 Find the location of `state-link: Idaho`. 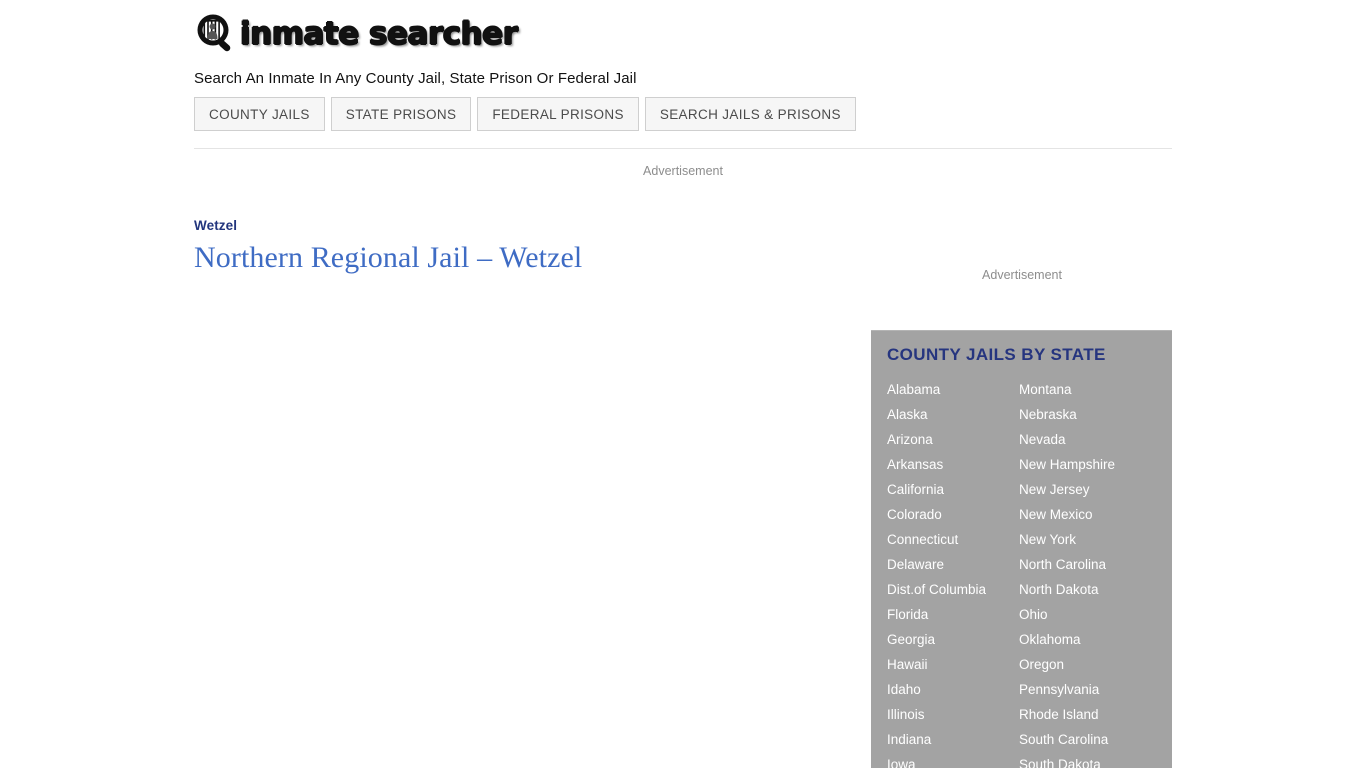

state-link: Idaho is located at coordinates (953, 689).